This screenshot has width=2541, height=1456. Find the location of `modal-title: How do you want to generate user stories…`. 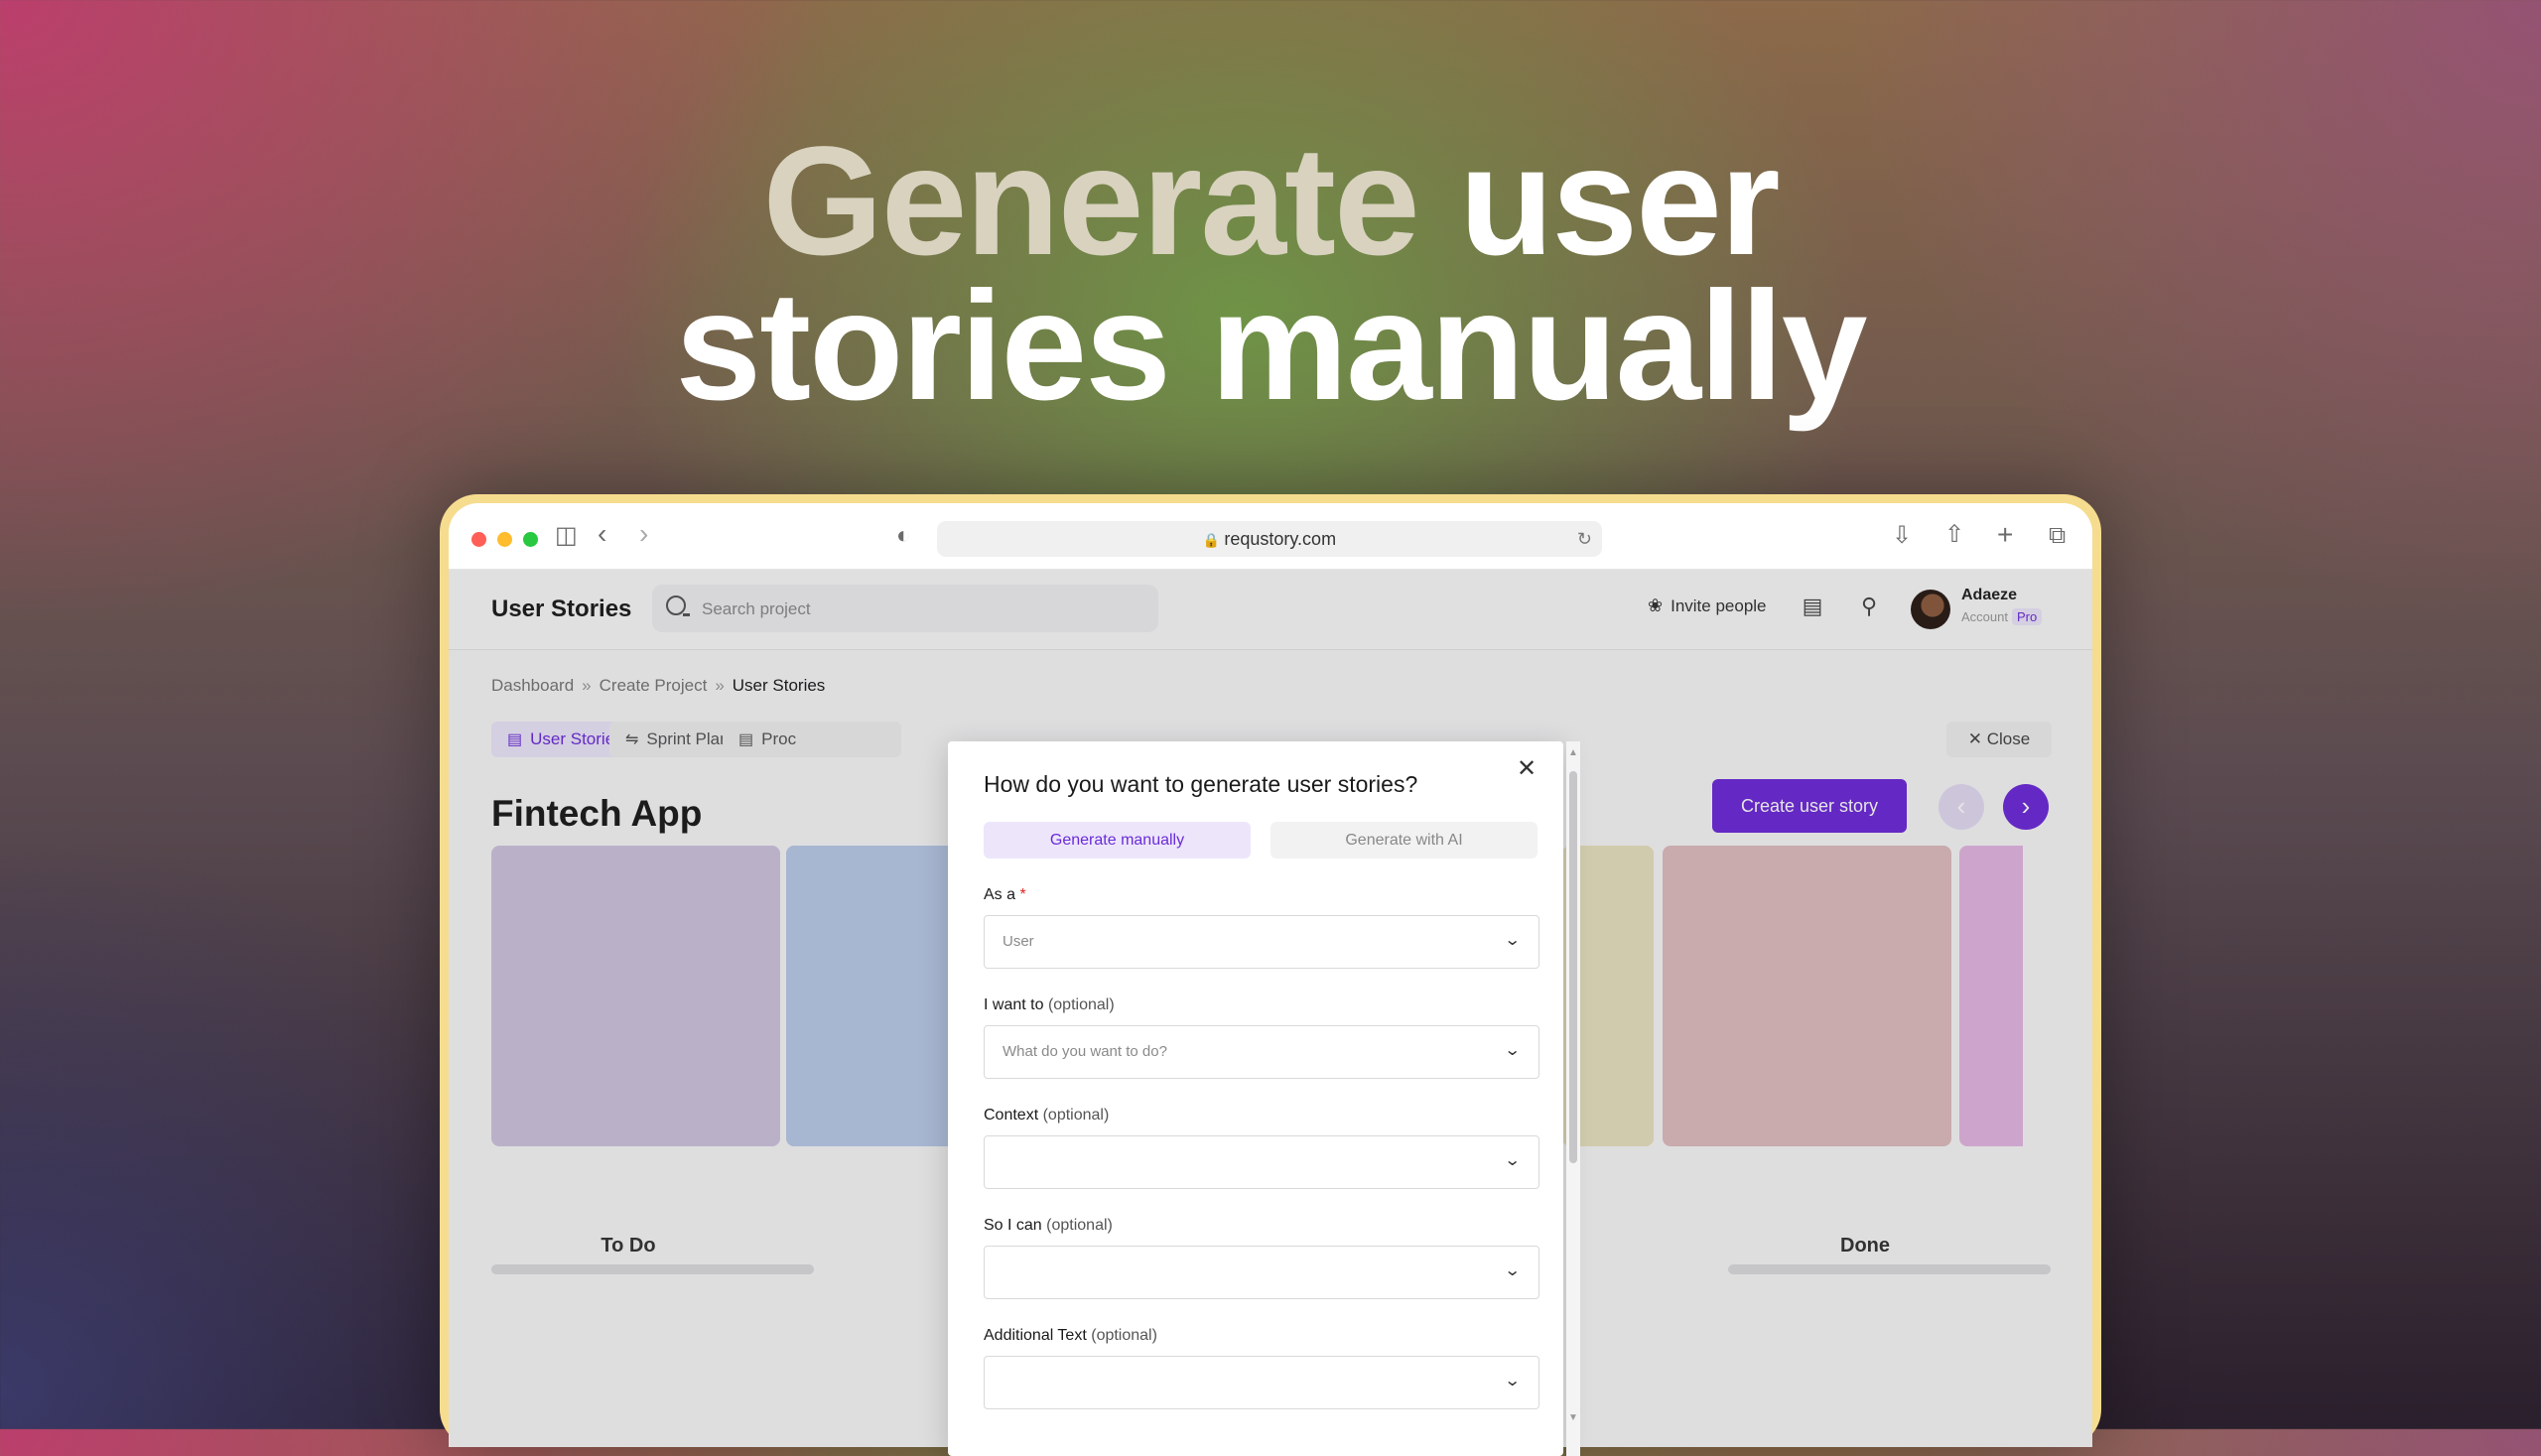

modal-title: How do you want to generate user stories… is located at coordinates (1201, 784).